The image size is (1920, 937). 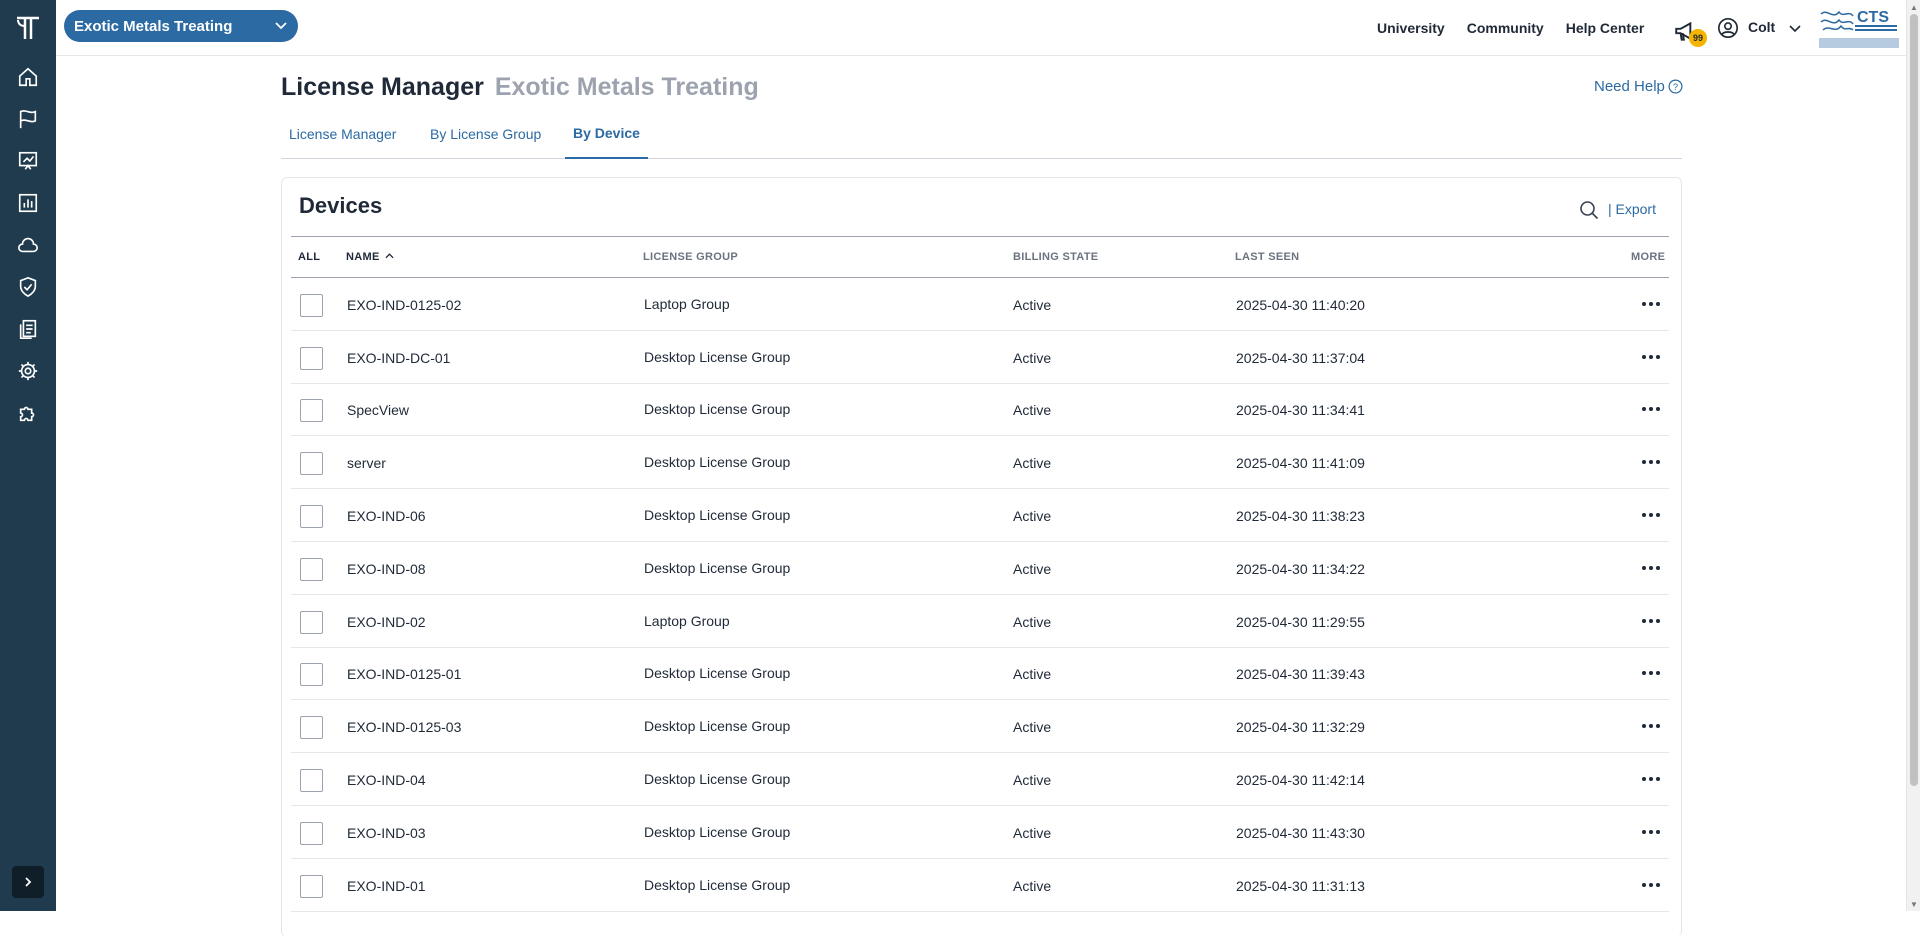 What do you see at coordinates (1055, 257) in the screenshot?
I see `billing-state-column-header: BILLING STATE` at bounding box center [1055, 257].